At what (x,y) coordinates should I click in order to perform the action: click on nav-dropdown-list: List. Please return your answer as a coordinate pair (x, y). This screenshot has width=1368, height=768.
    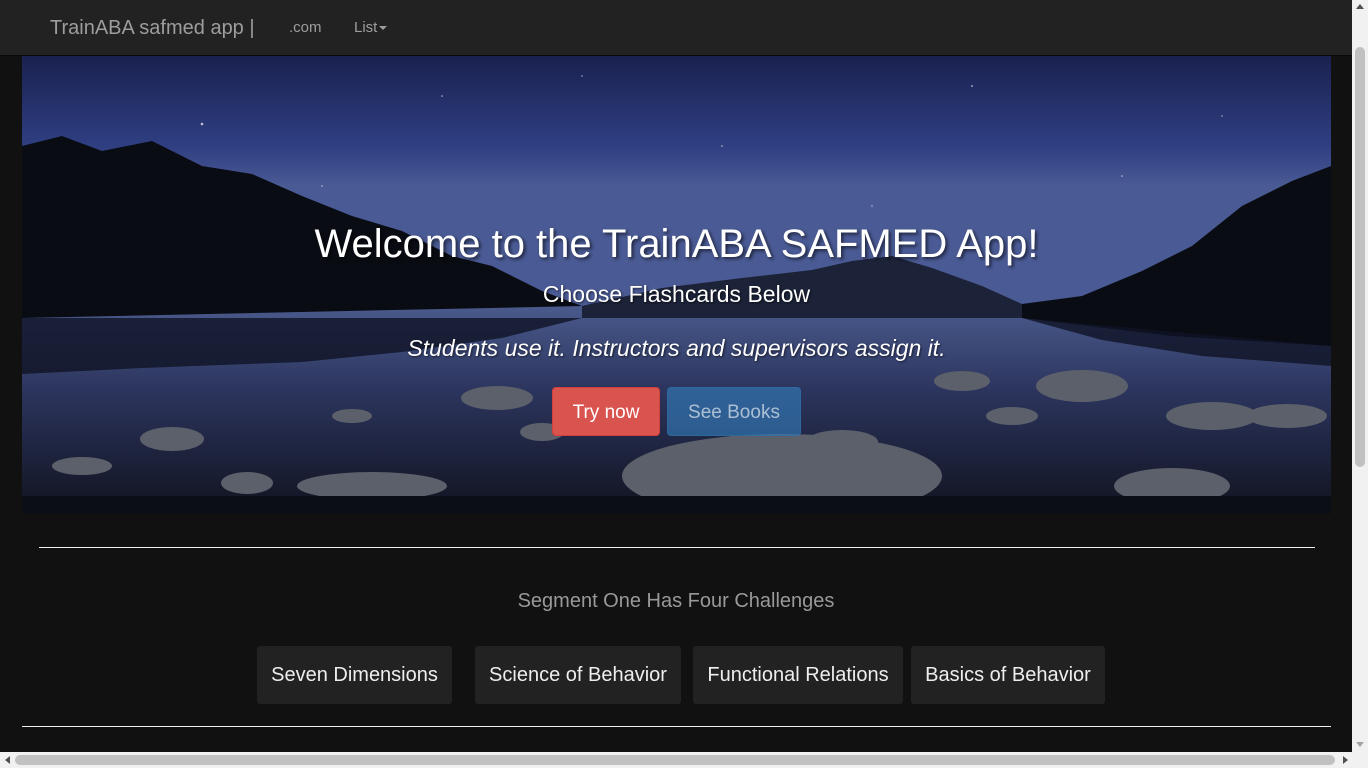
    Looking at the image, I should click on (371, 28).